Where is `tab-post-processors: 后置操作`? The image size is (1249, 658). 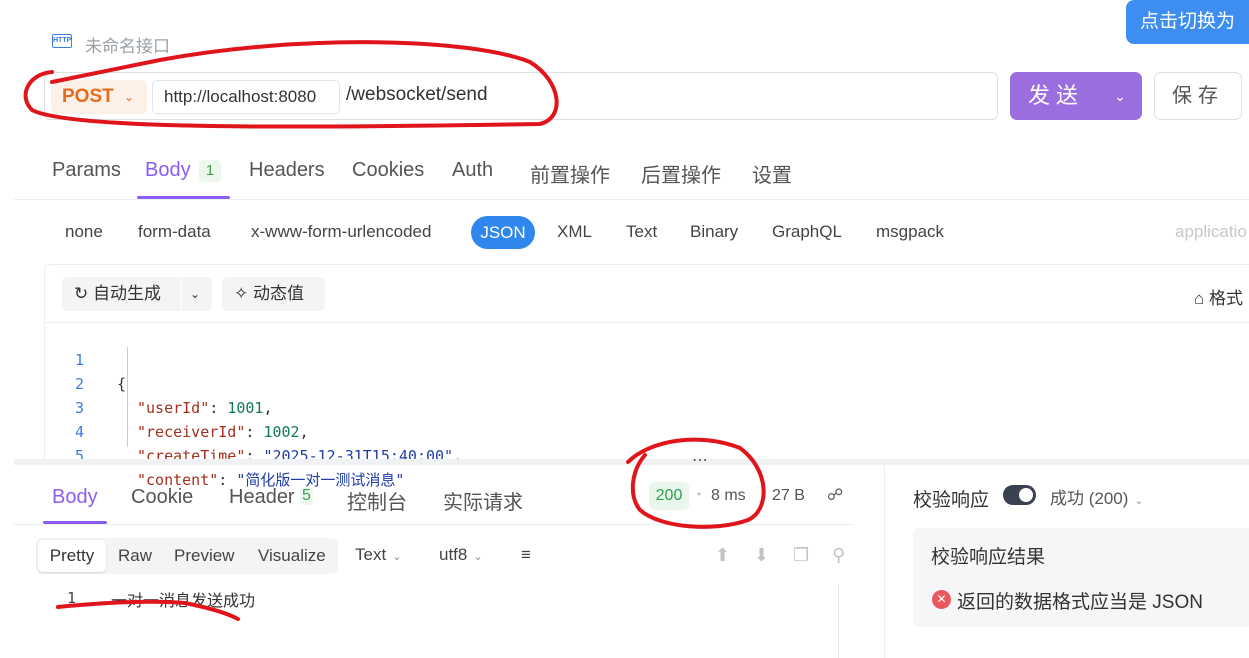
tab-post-processors: 后置操作 is located at coordinates (681, 173).